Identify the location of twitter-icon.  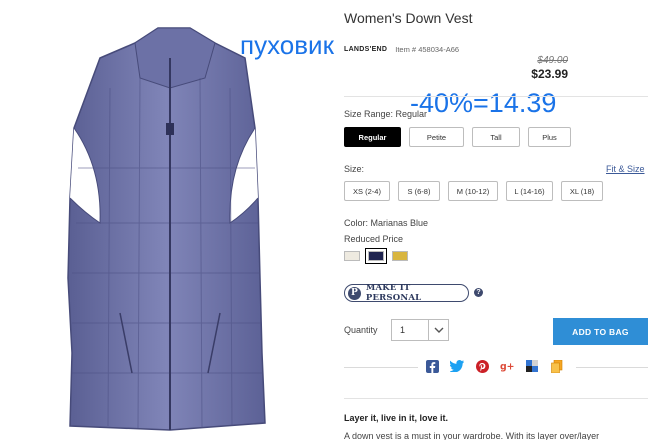
(457, 366).